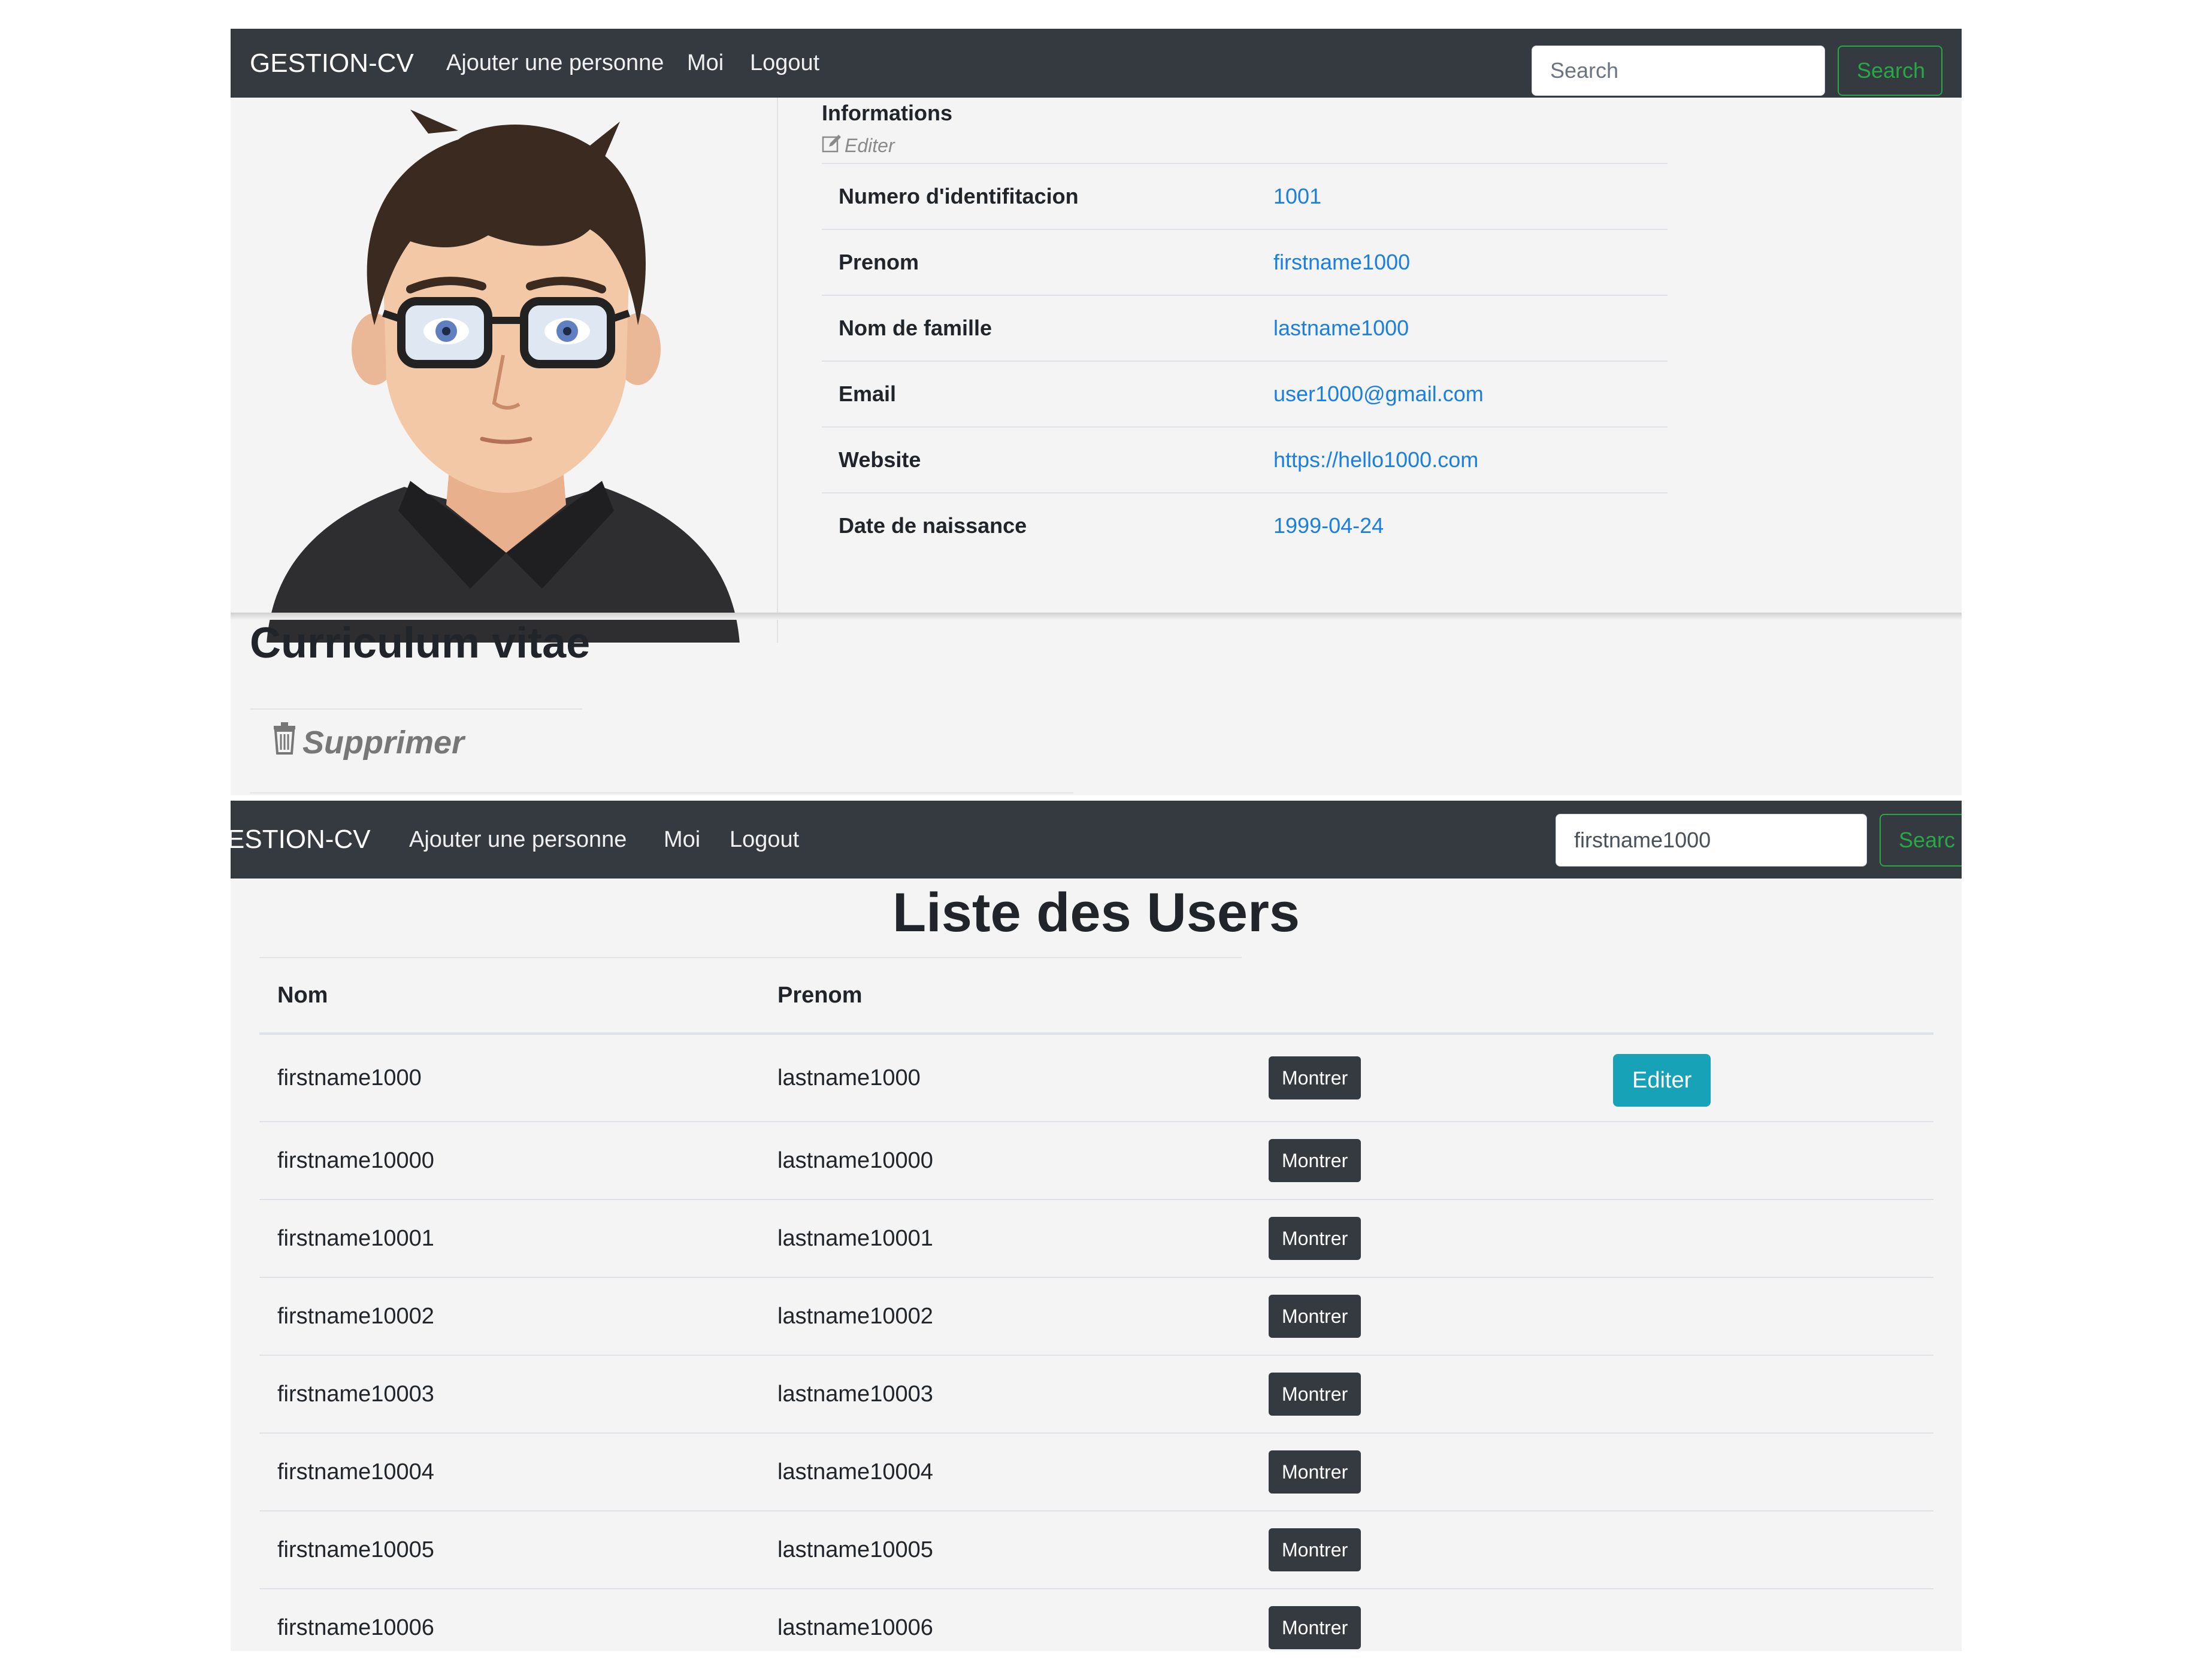  What do you see at coordinates (1005, 1239) in the screenshot?
I see `cell-prenom: lastname10001` at bounding box center [1005, 1239].